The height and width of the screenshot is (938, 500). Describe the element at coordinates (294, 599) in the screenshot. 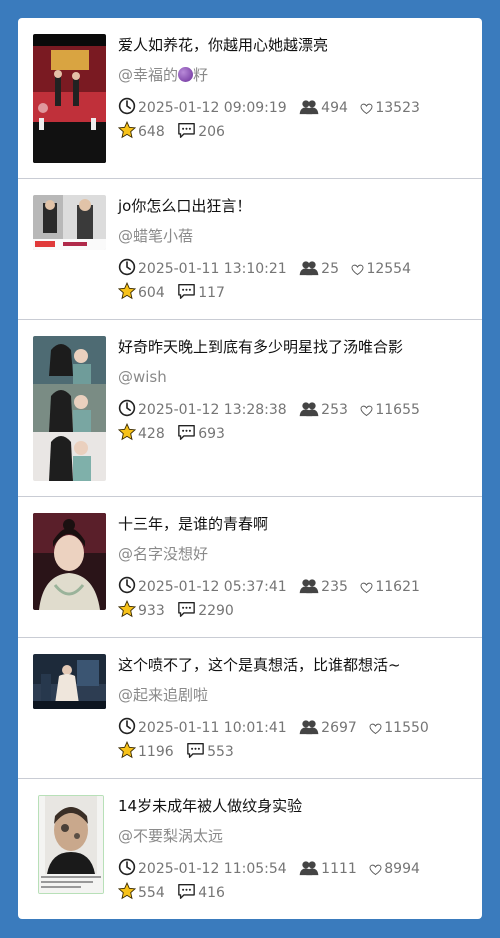

I see `post-meta: 2025-01-12 05:37:41 235 11621 933 2290` at that location.